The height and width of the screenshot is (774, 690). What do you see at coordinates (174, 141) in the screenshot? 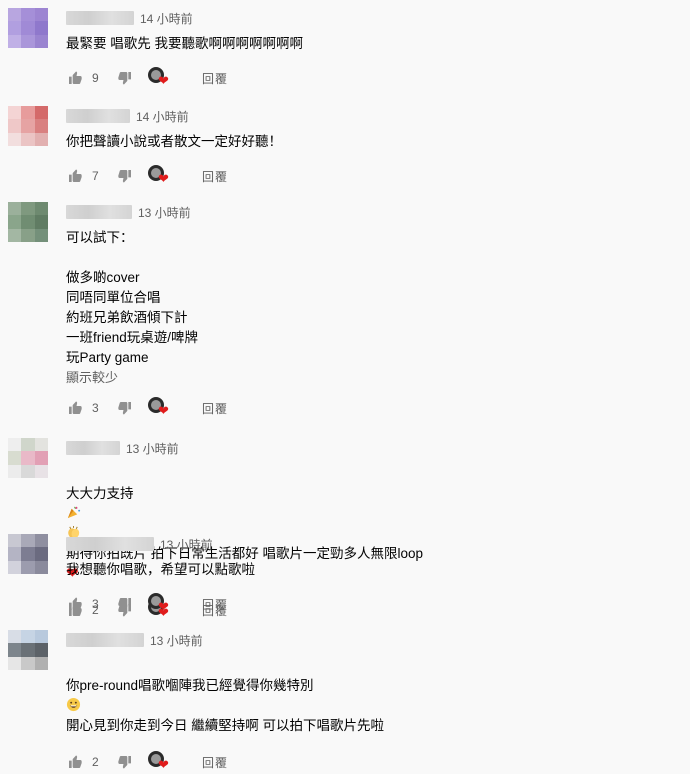
I see `comment-text: 你把聲讀小說或者散文一定好好聽！` at bounding box center [174, 141].